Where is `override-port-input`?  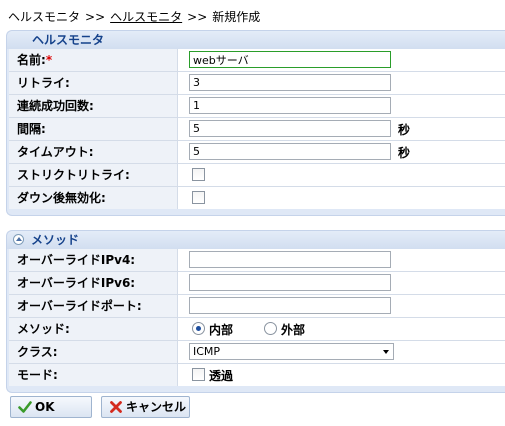
override-port-input is located at coordinates (290, 305).